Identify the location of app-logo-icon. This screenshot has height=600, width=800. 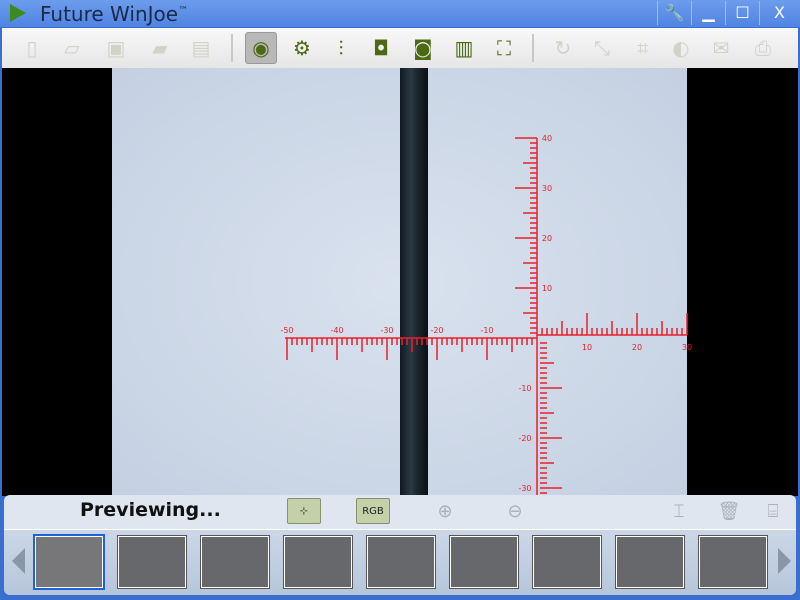
(18, 13).